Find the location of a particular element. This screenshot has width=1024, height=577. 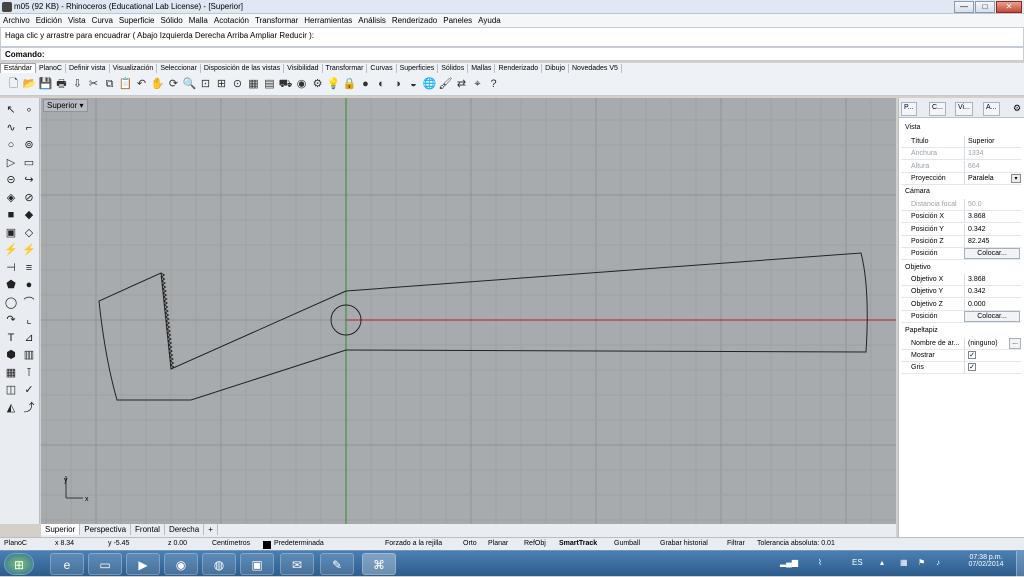

paste-icon: 📋 is located at coordinates (125, 84).